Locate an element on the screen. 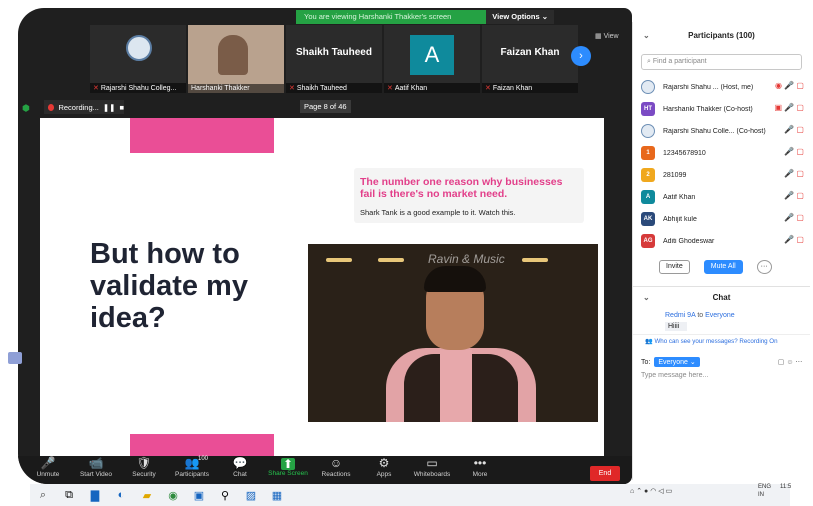 Image resolution: width=813 pixels, height=506 pixels. chat-title: Chat is located at coordinates (721, 297).